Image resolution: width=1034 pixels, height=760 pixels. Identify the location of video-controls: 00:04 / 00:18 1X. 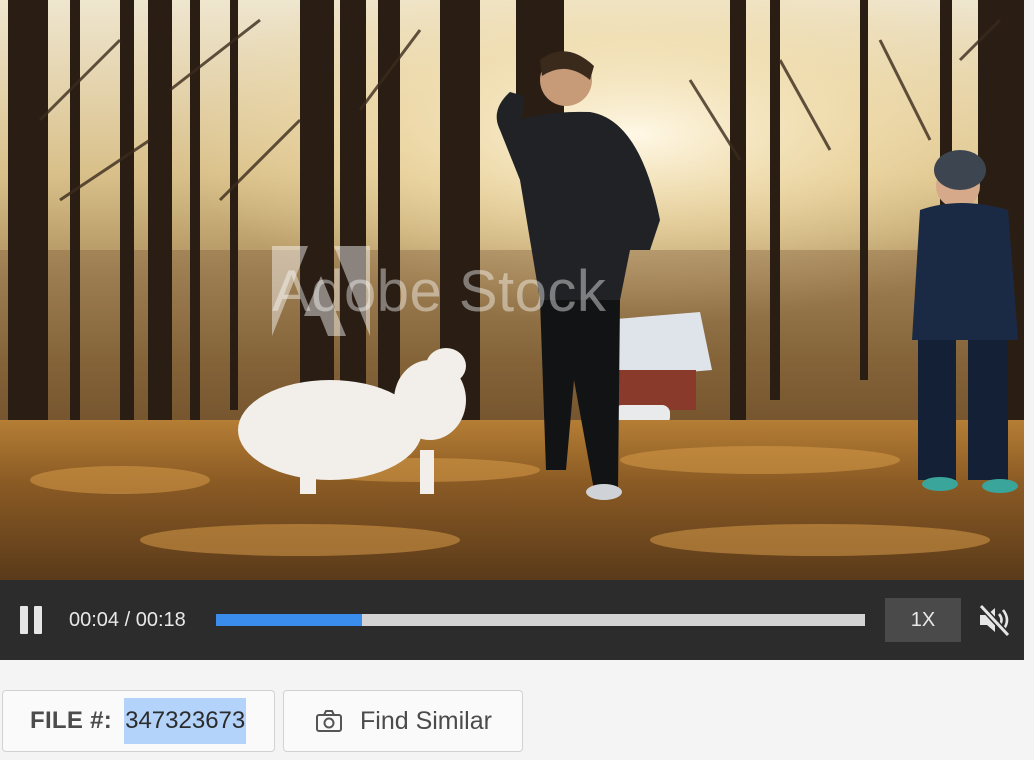
(512, 620).